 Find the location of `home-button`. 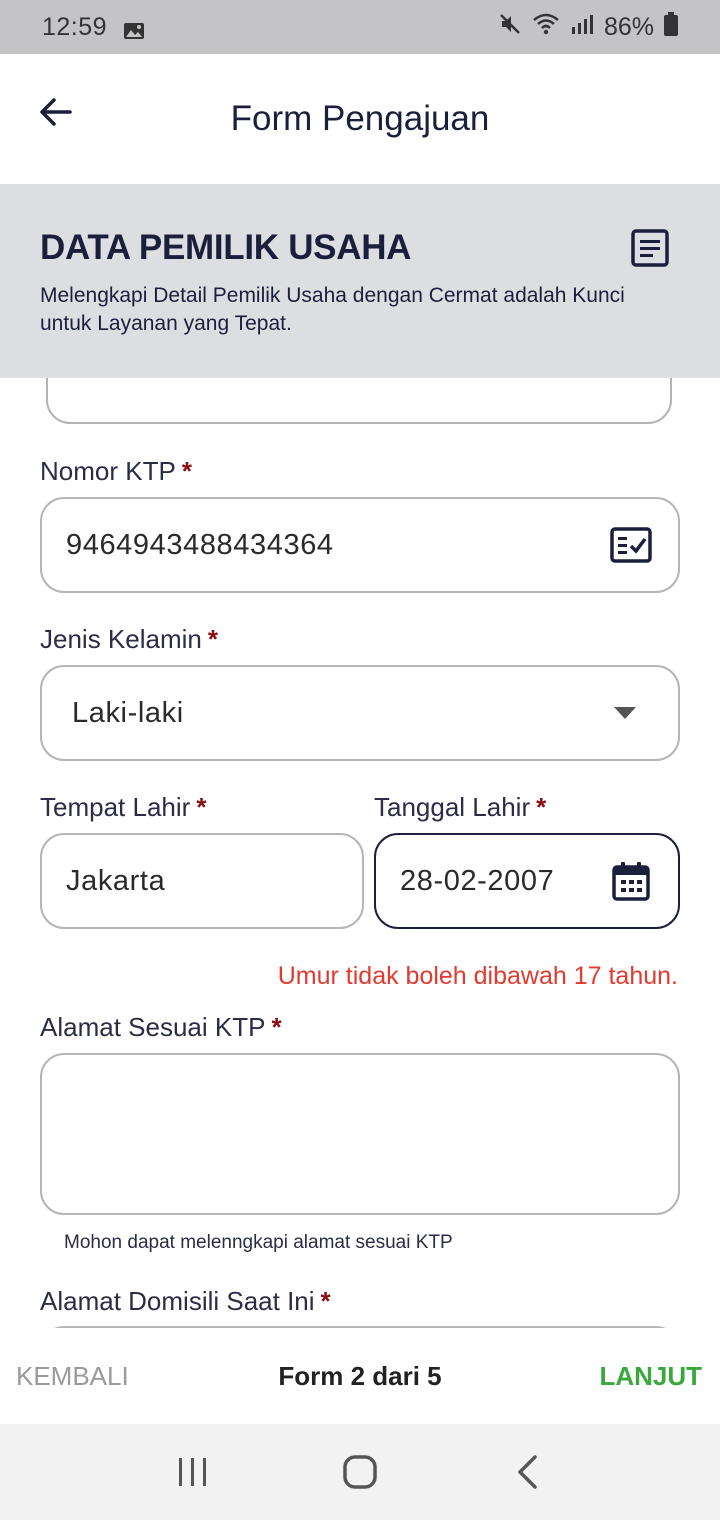

home-button is located at coordinates (360, 1472).